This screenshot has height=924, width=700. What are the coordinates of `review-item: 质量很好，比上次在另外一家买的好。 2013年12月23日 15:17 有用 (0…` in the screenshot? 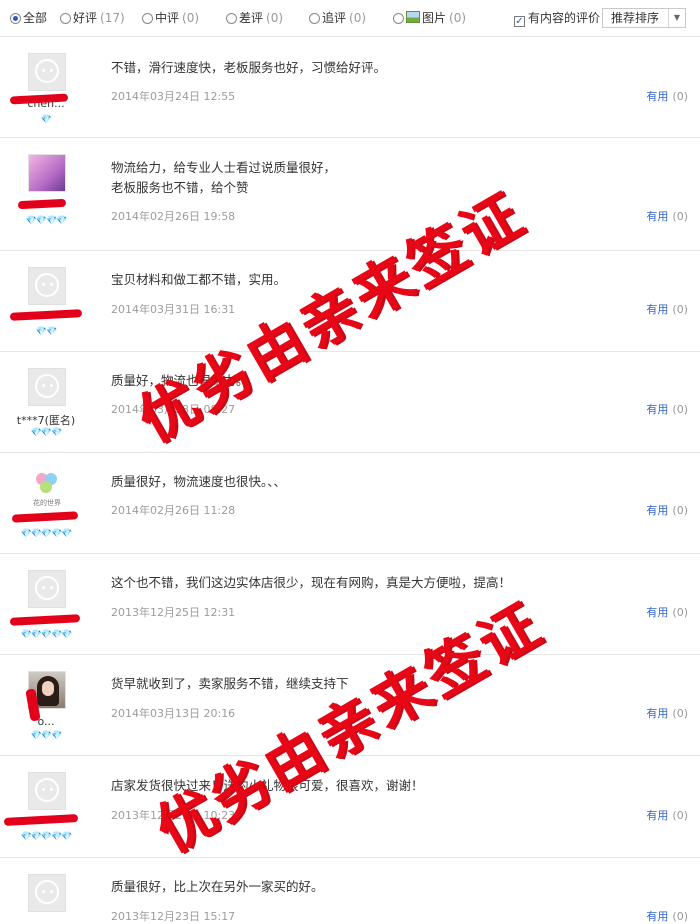 It's located at (350, 890).